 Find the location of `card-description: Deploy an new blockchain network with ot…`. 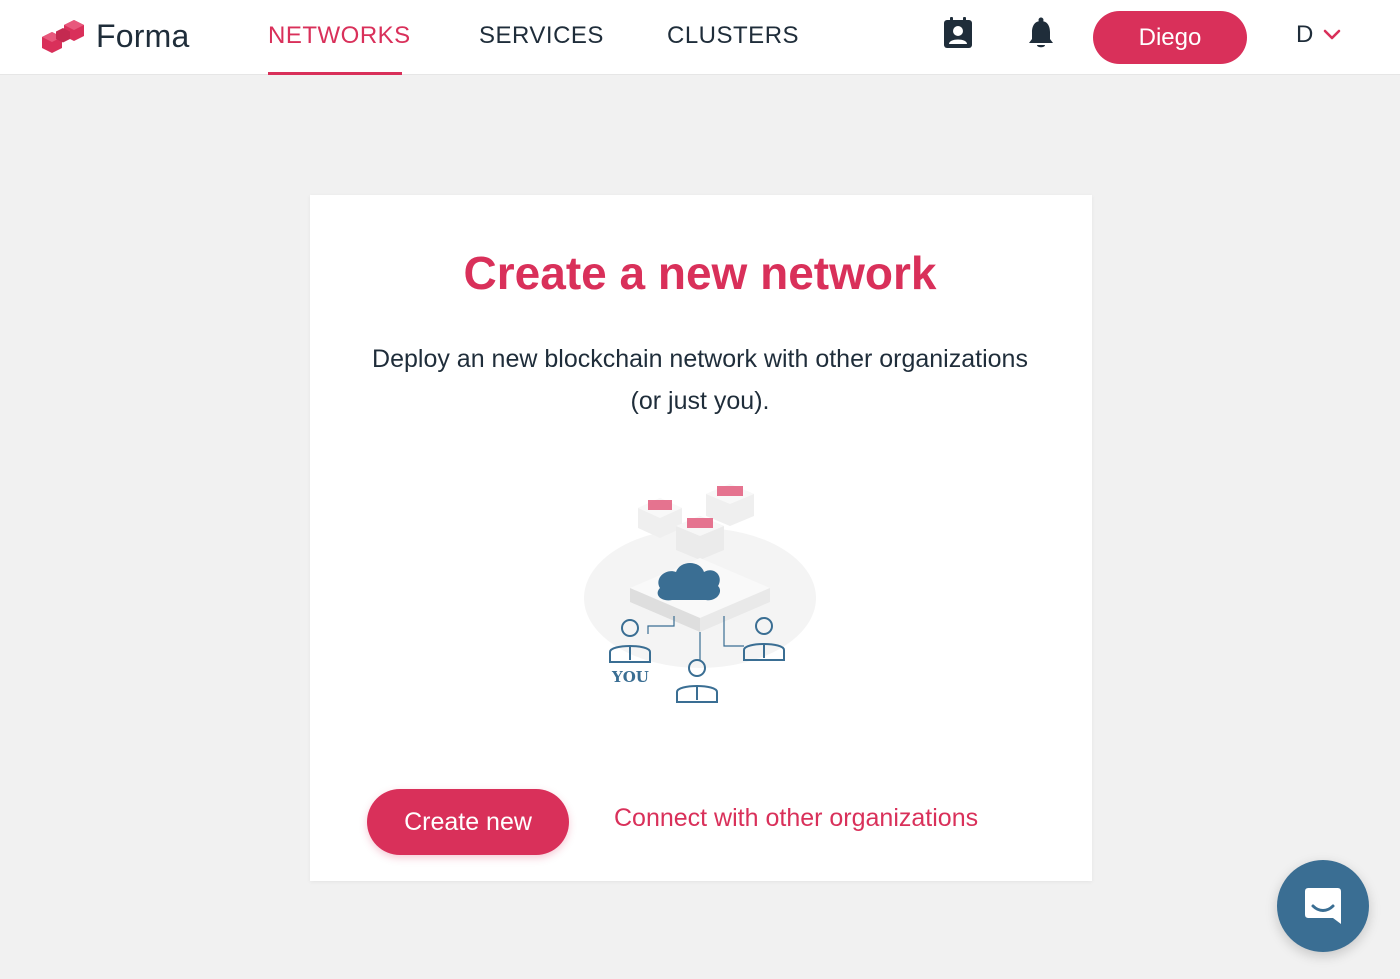

card-description: Deploy an new blockchain network with ot… is located at coordinates (700, 380).